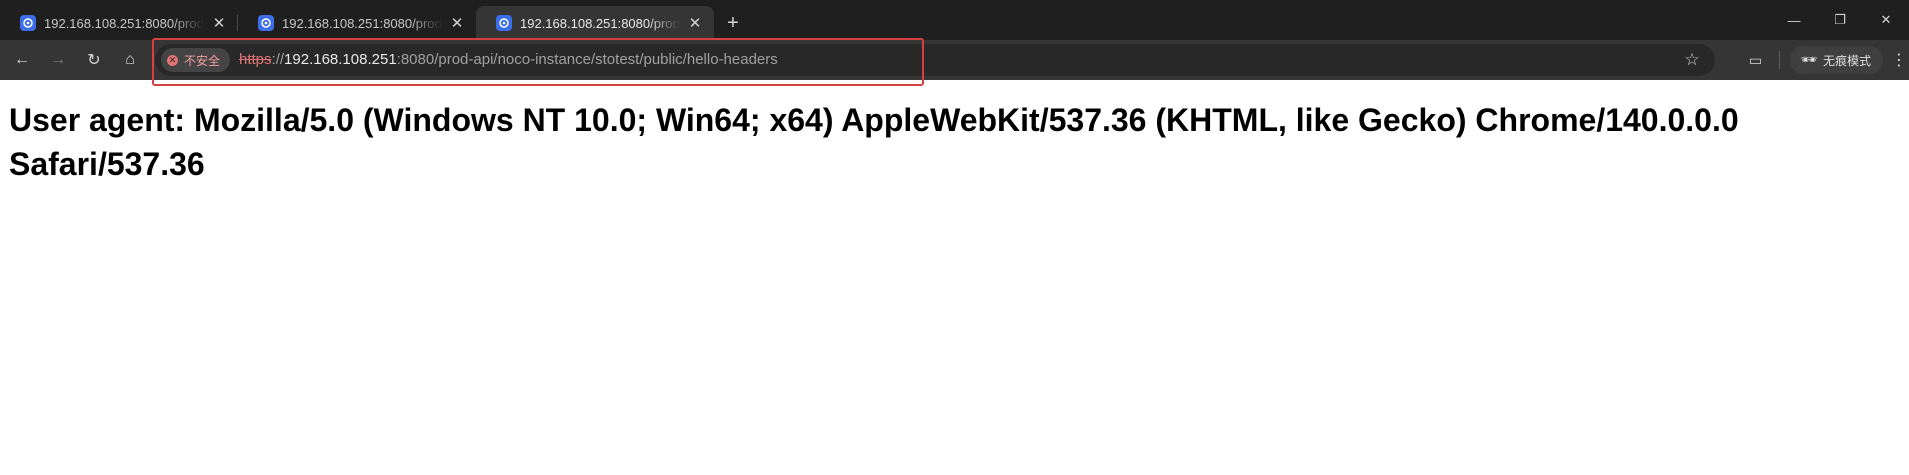 The image size is (1909, 475). I want to click on incognito-badge: 🕶 无痕模式, so click(1836, 60).